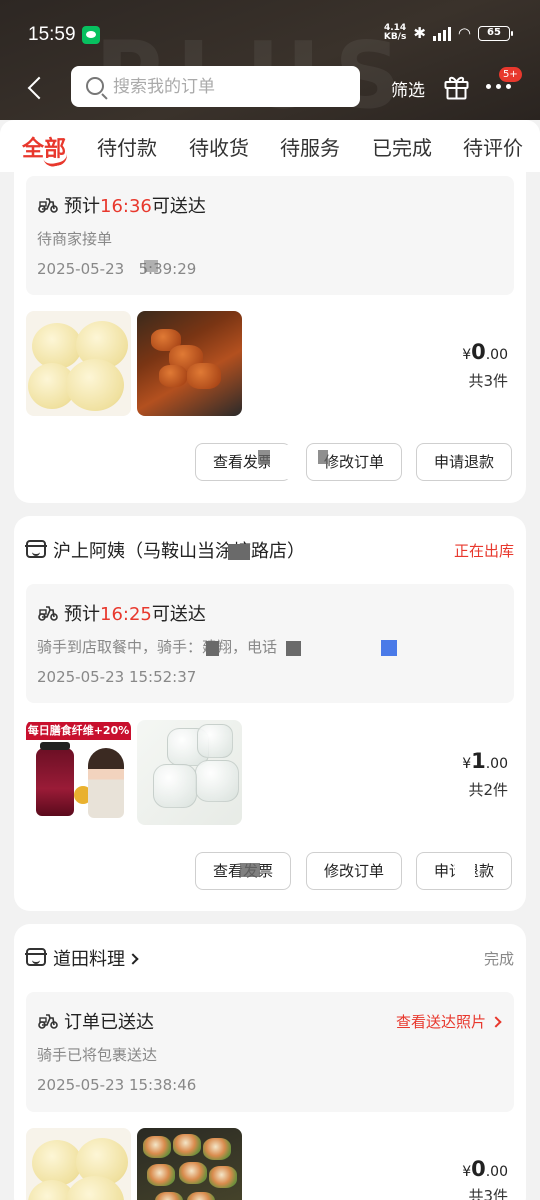  I want to click on product-image-ice, so click(189, 772).